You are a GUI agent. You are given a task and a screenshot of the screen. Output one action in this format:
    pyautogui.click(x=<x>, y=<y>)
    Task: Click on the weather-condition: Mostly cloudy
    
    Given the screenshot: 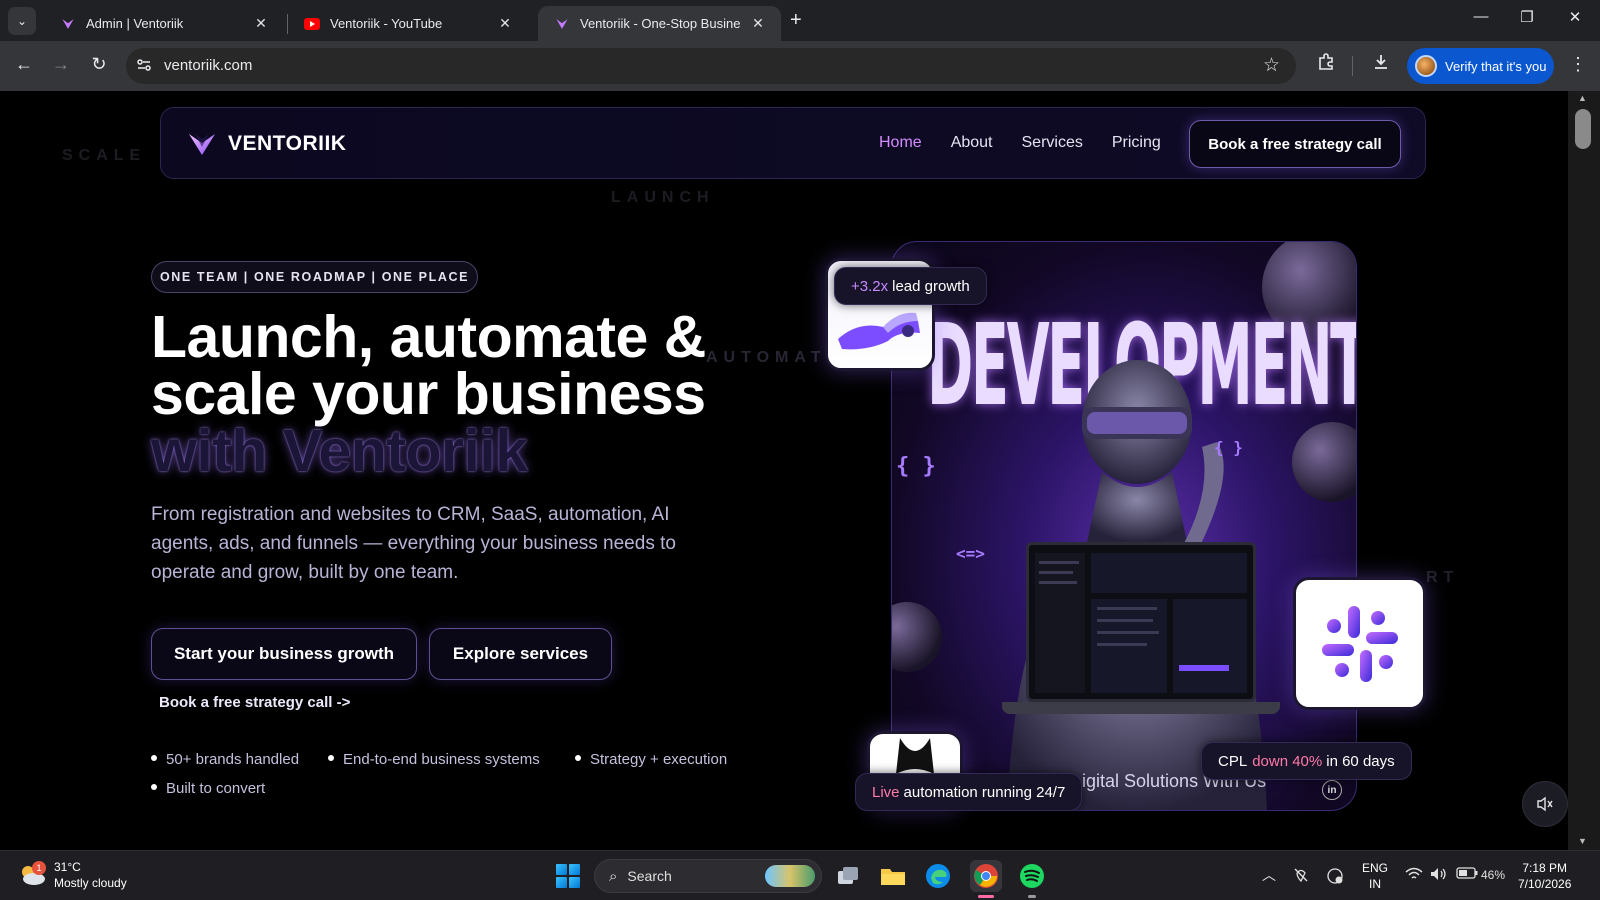 What is the action you would take?
    pyautogui.click(x=90, y=883)
    